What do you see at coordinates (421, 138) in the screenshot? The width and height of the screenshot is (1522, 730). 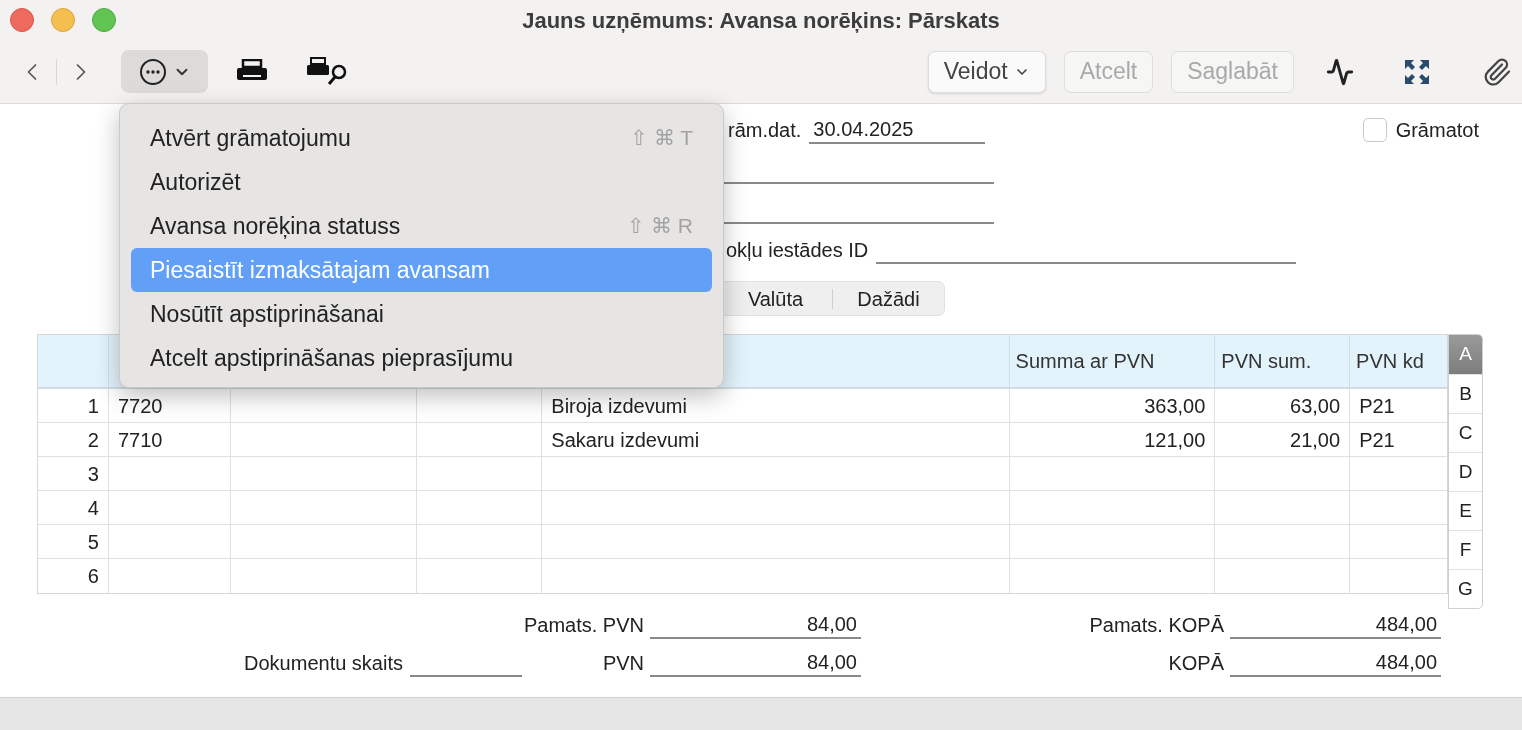 I see `menu-item: Atvērt grāmatojumu ⇧ ⌘ T` at bounding box center [421, 138].